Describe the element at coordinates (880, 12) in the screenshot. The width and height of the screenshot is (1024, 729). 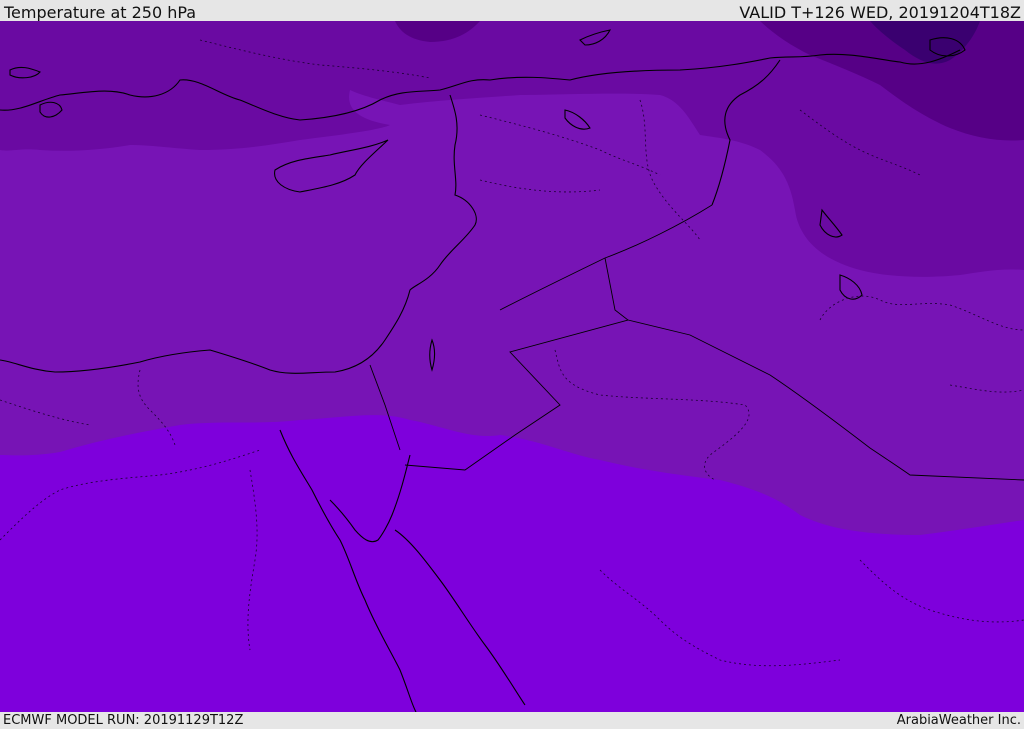
I see `valid-time: VALID T+126 WED, 20191204T18Z` at that location.